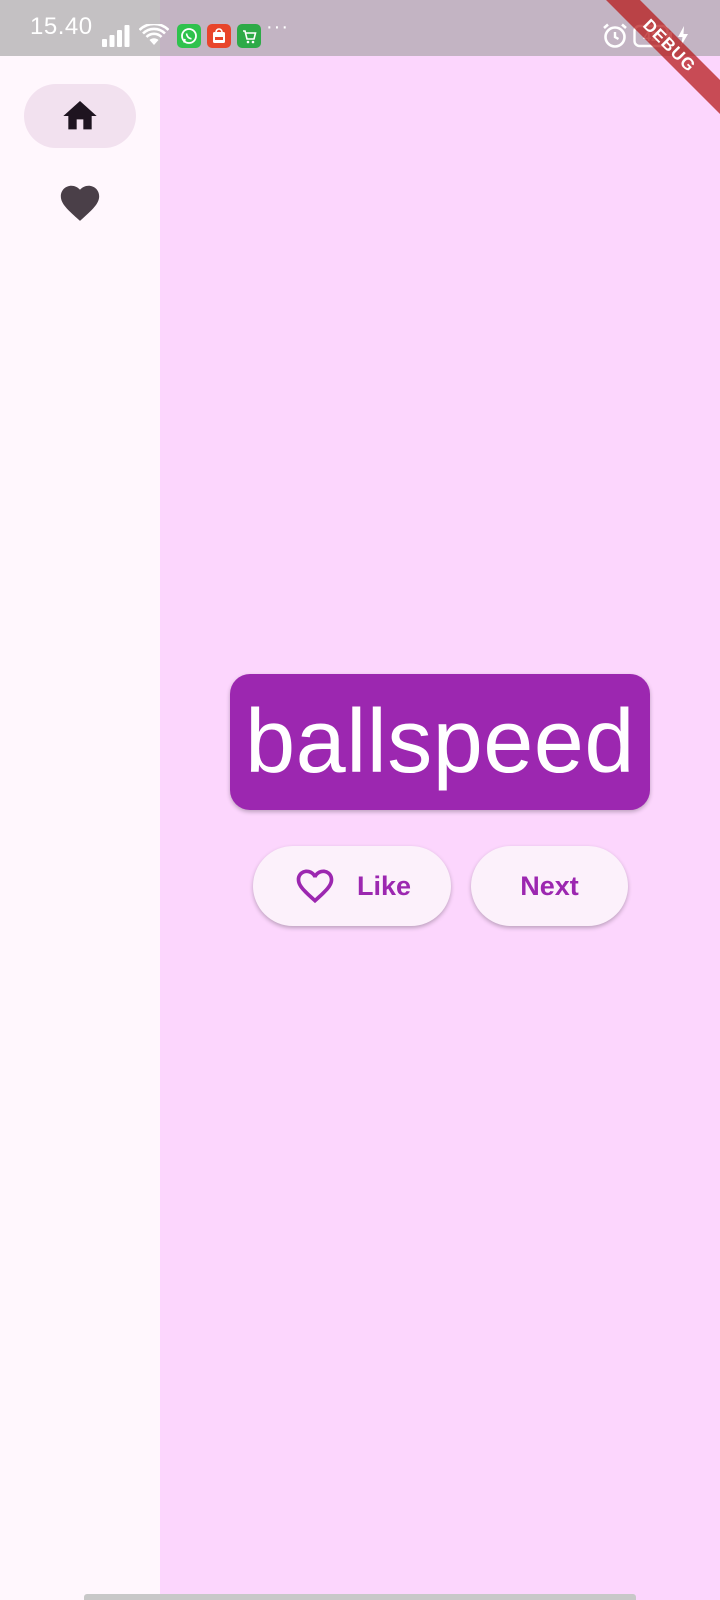  I want to click on favorite-icon, so click(80, 203).